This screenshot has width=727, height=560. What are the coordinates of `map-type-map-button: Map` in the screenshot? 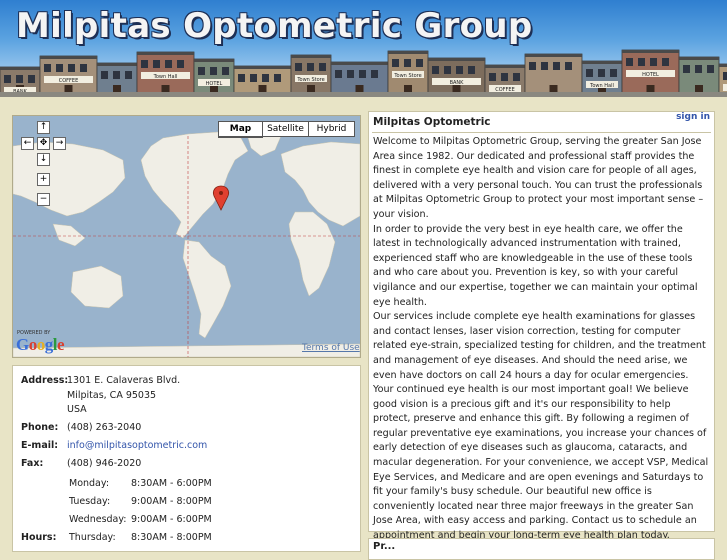 It's located at (240, 129).